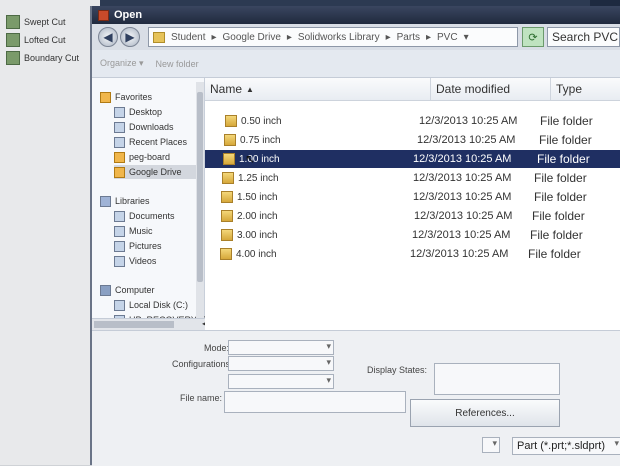 The width and height of the screenshot is (620, 466). What do you see at coordinates (412, 121) in the screenshot?
I see `file-row: 0.50 inch 12/3/2013 10:25 AM File folder` at bounding box center [412, 121].